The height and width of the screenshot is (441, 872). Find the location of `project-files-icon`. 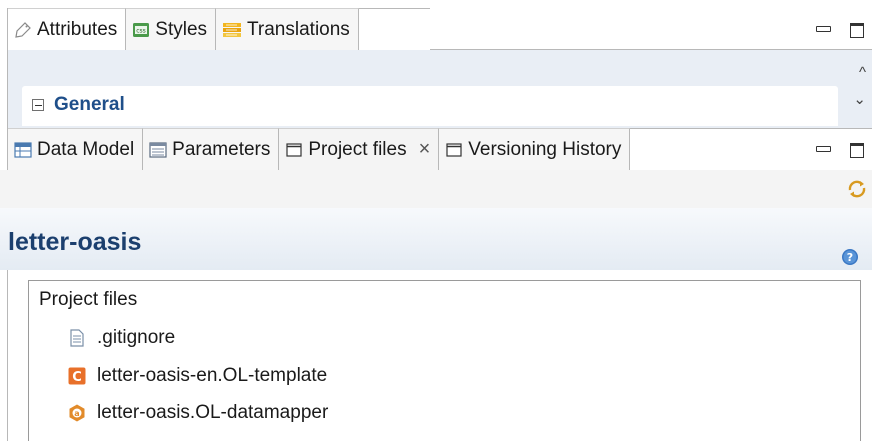

project-files-icon is located at coordinates (294, 150).